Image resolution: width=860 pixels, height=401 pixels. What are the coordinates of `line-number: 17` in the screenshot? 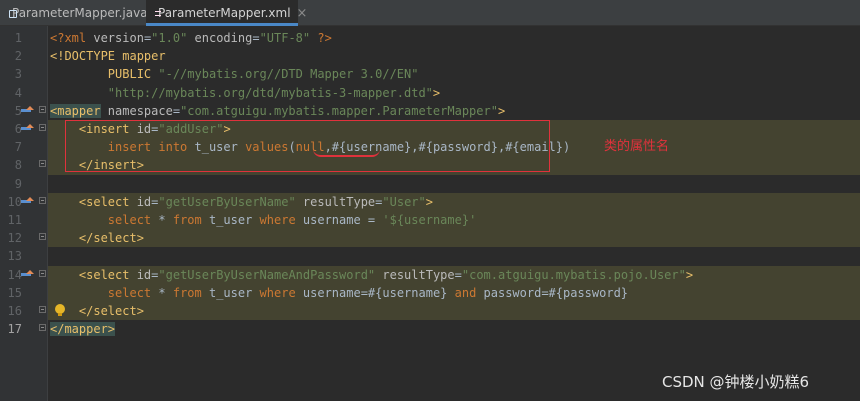 It's located at (14, 329).